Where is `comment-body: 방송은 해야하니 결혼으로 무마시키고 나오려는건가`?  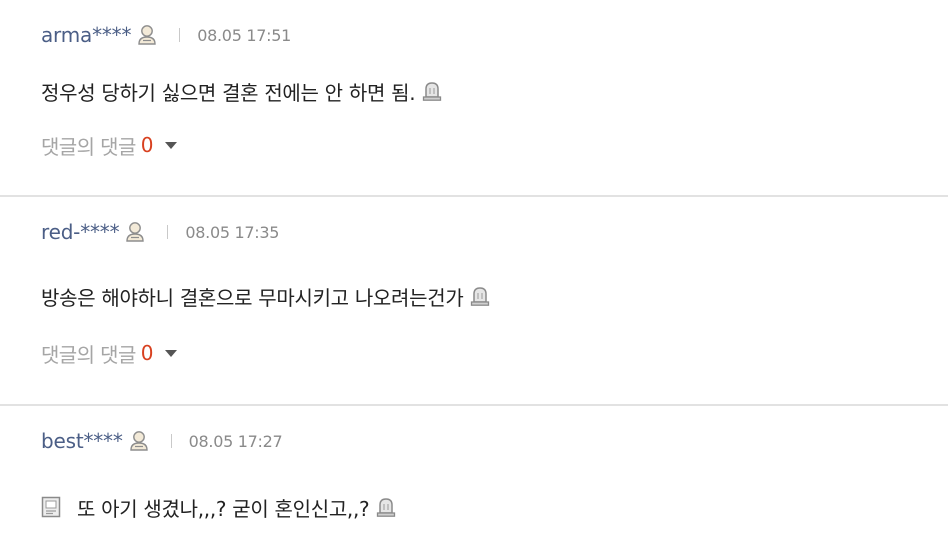
comment-body: 방송은 해야하니 결혼으로 무마시키고 나오려는건가 is located at coordinates (266, 296).